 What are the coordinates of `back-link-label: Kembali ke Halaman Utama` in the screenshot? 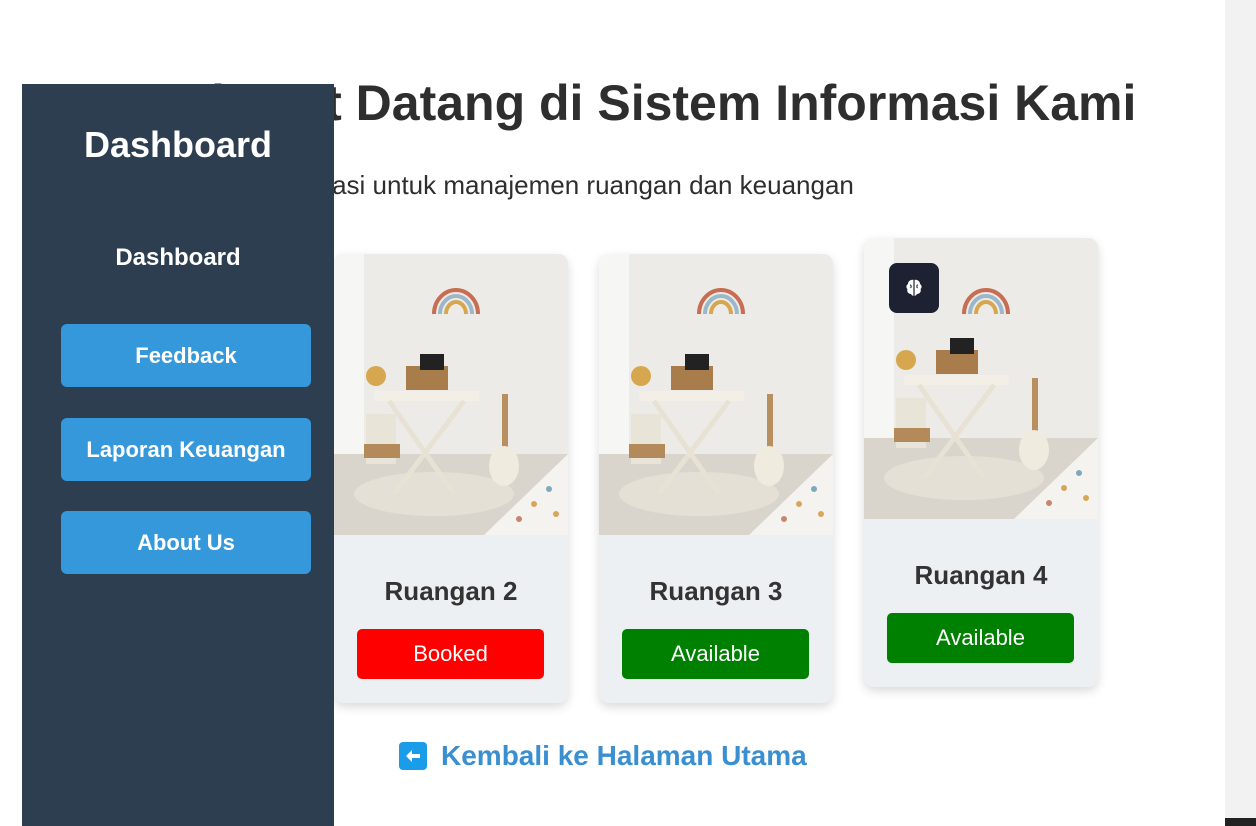 It's located at (624, 755).